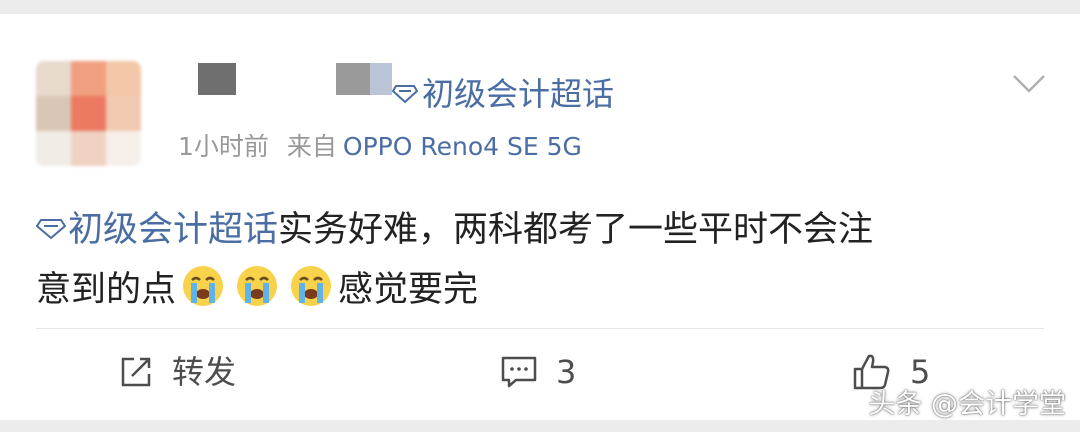 Image resolution: width=1080 pixels, height=432 pixels. I want to click on post-time: 1小时前, so click(223, 146).